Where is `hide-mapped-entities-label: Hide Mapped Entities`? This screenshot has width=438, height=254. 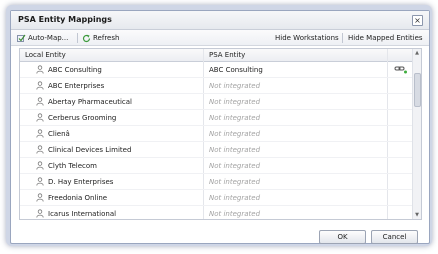
hide-mapped-entities-label: Hide Mapped Entities is located at coordinates (385, 38).